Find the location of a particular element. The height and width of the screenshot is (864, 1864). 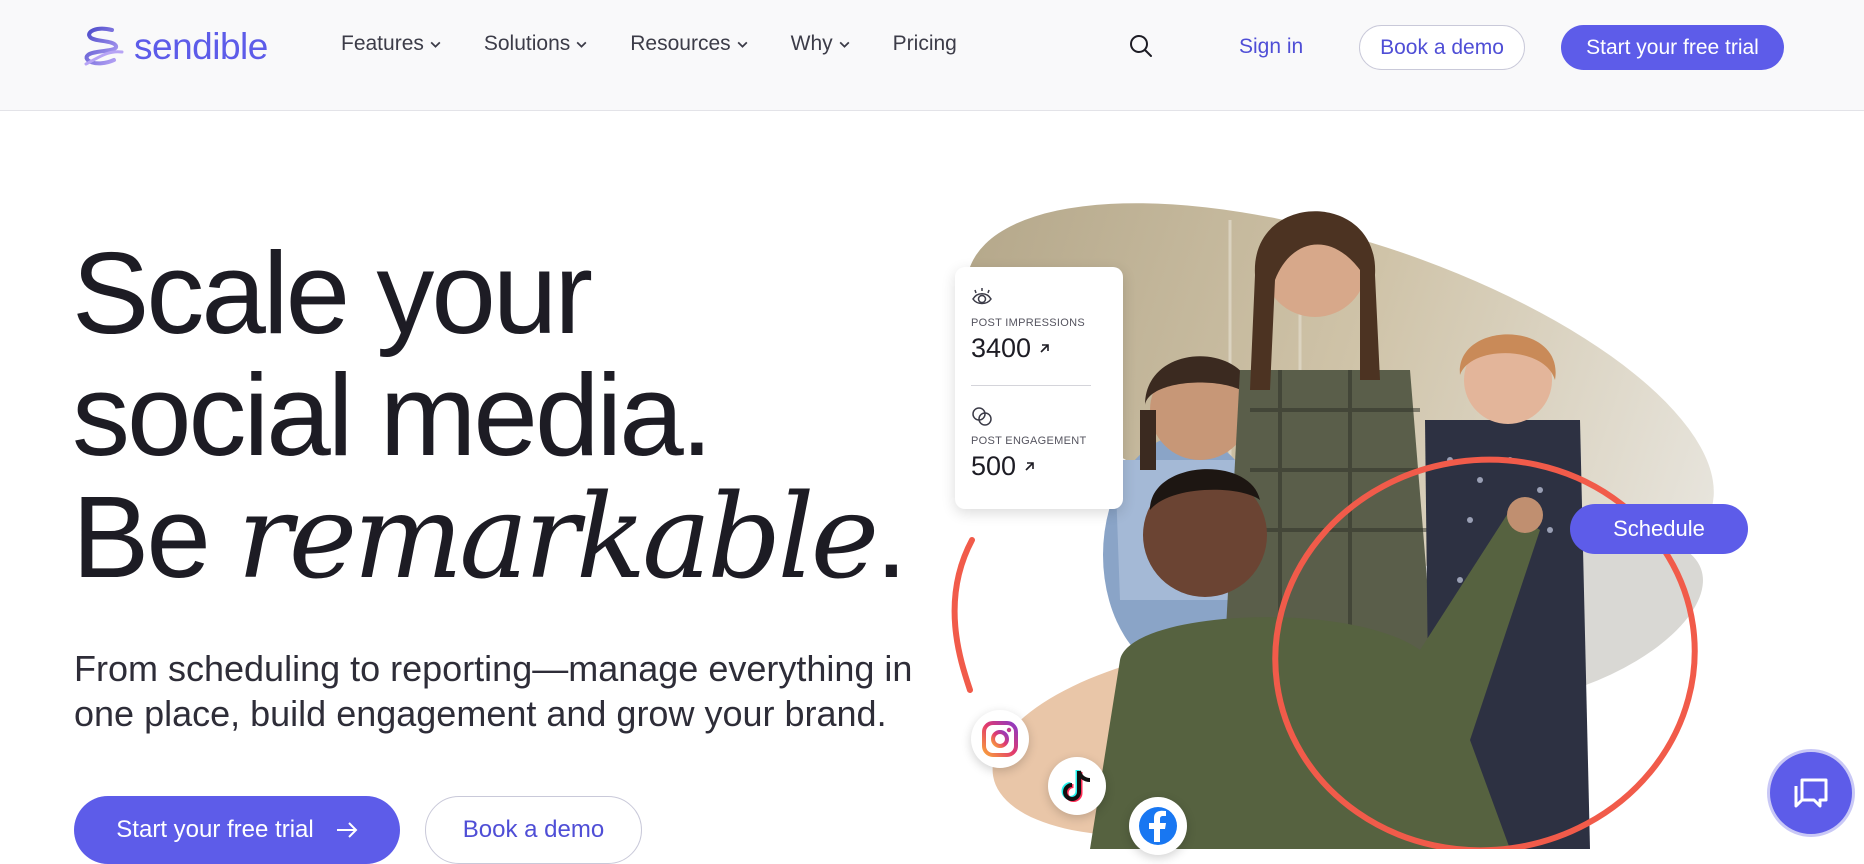

chat-launcher-button is located at coordinates (1811, 793).